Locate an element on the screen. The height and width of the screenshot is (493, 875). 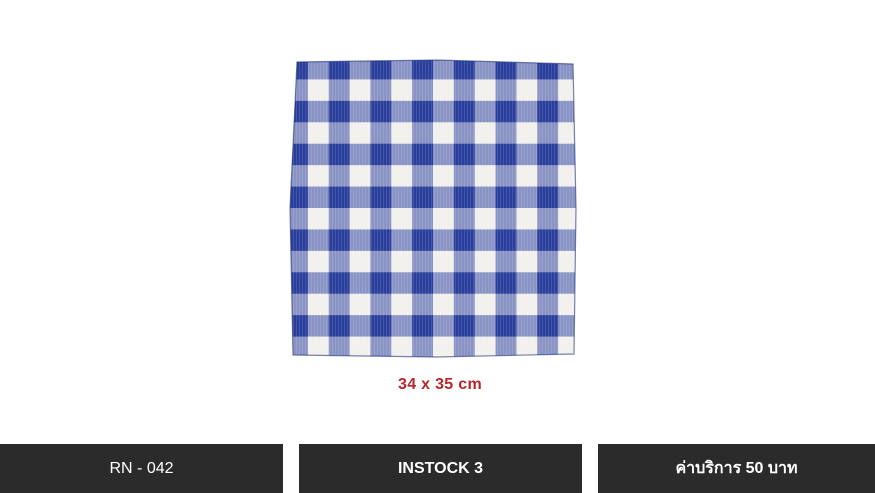
stock-status-bar: INSTOCK 3 is located at coordinates (440, 468).